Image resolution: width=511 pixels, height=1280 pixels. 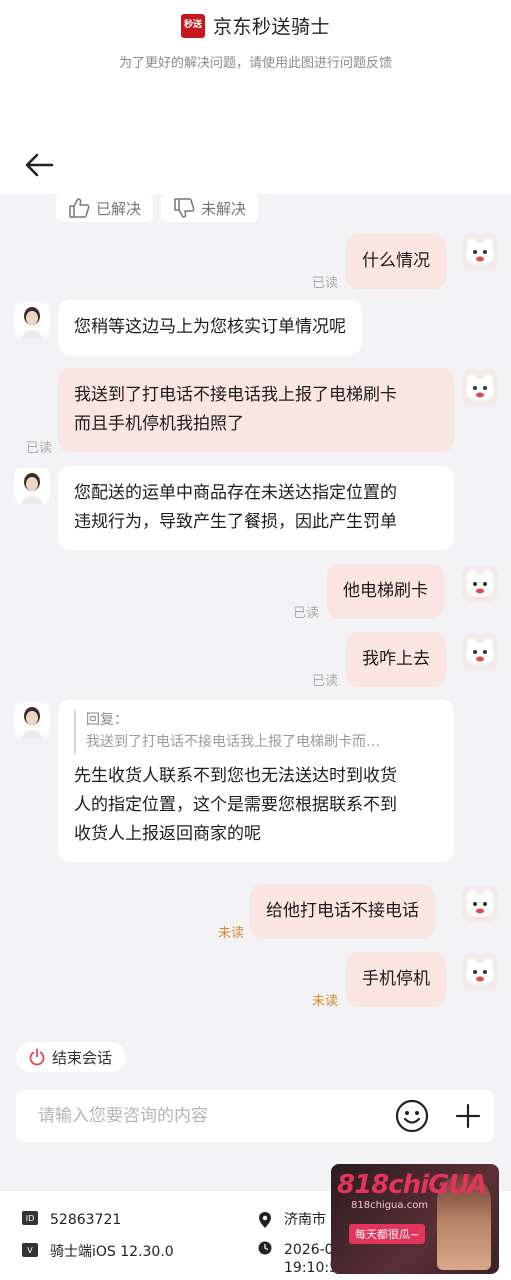 I want to click on message-text: 给他打电话不接电话, so click(x=342, y=911).